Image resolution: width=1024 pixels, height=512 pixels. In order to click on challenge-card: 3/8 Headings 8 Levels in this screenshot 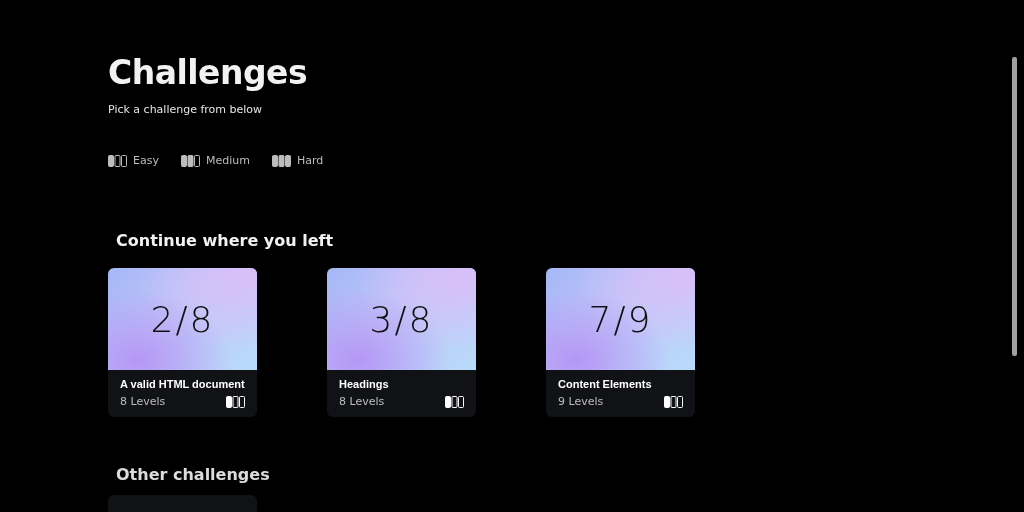, I will do `click(401, 342)`.